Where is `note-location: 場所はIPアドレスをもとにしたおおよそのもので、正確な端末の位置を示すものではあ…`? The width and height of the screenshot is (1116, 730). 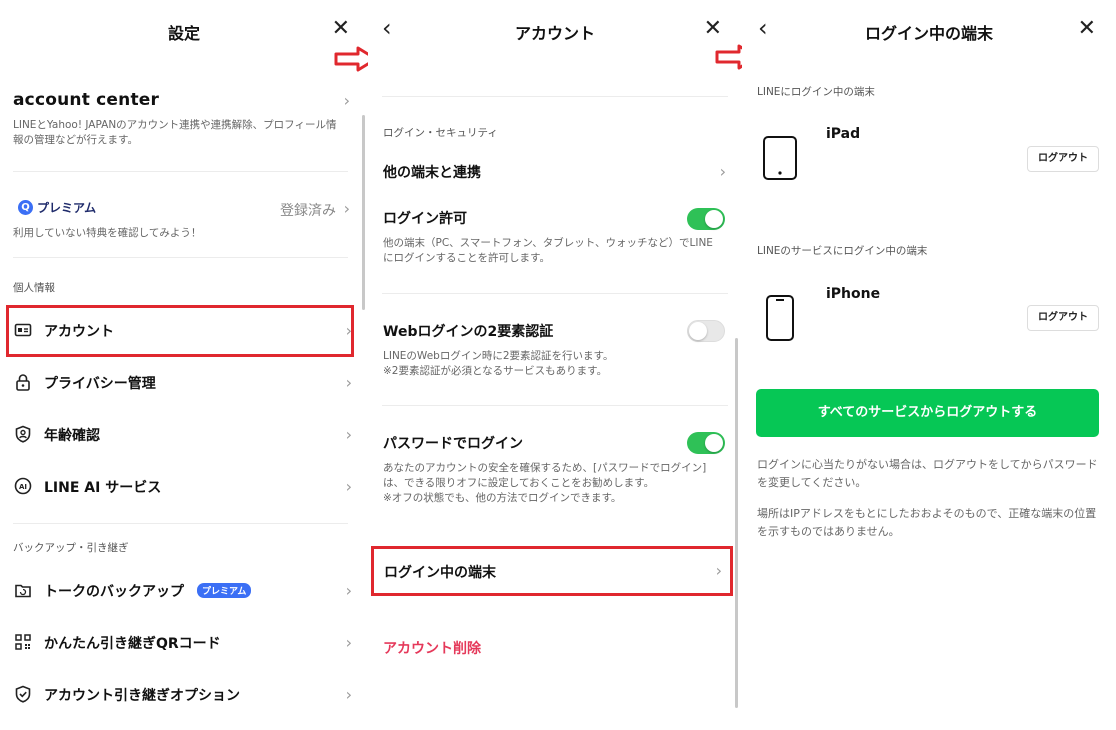 note-location: 場所はIPアドレスをもとにしたおおよそのもので、正確な端末の位置を示すものではあ… is located at coordinates (927, 522).